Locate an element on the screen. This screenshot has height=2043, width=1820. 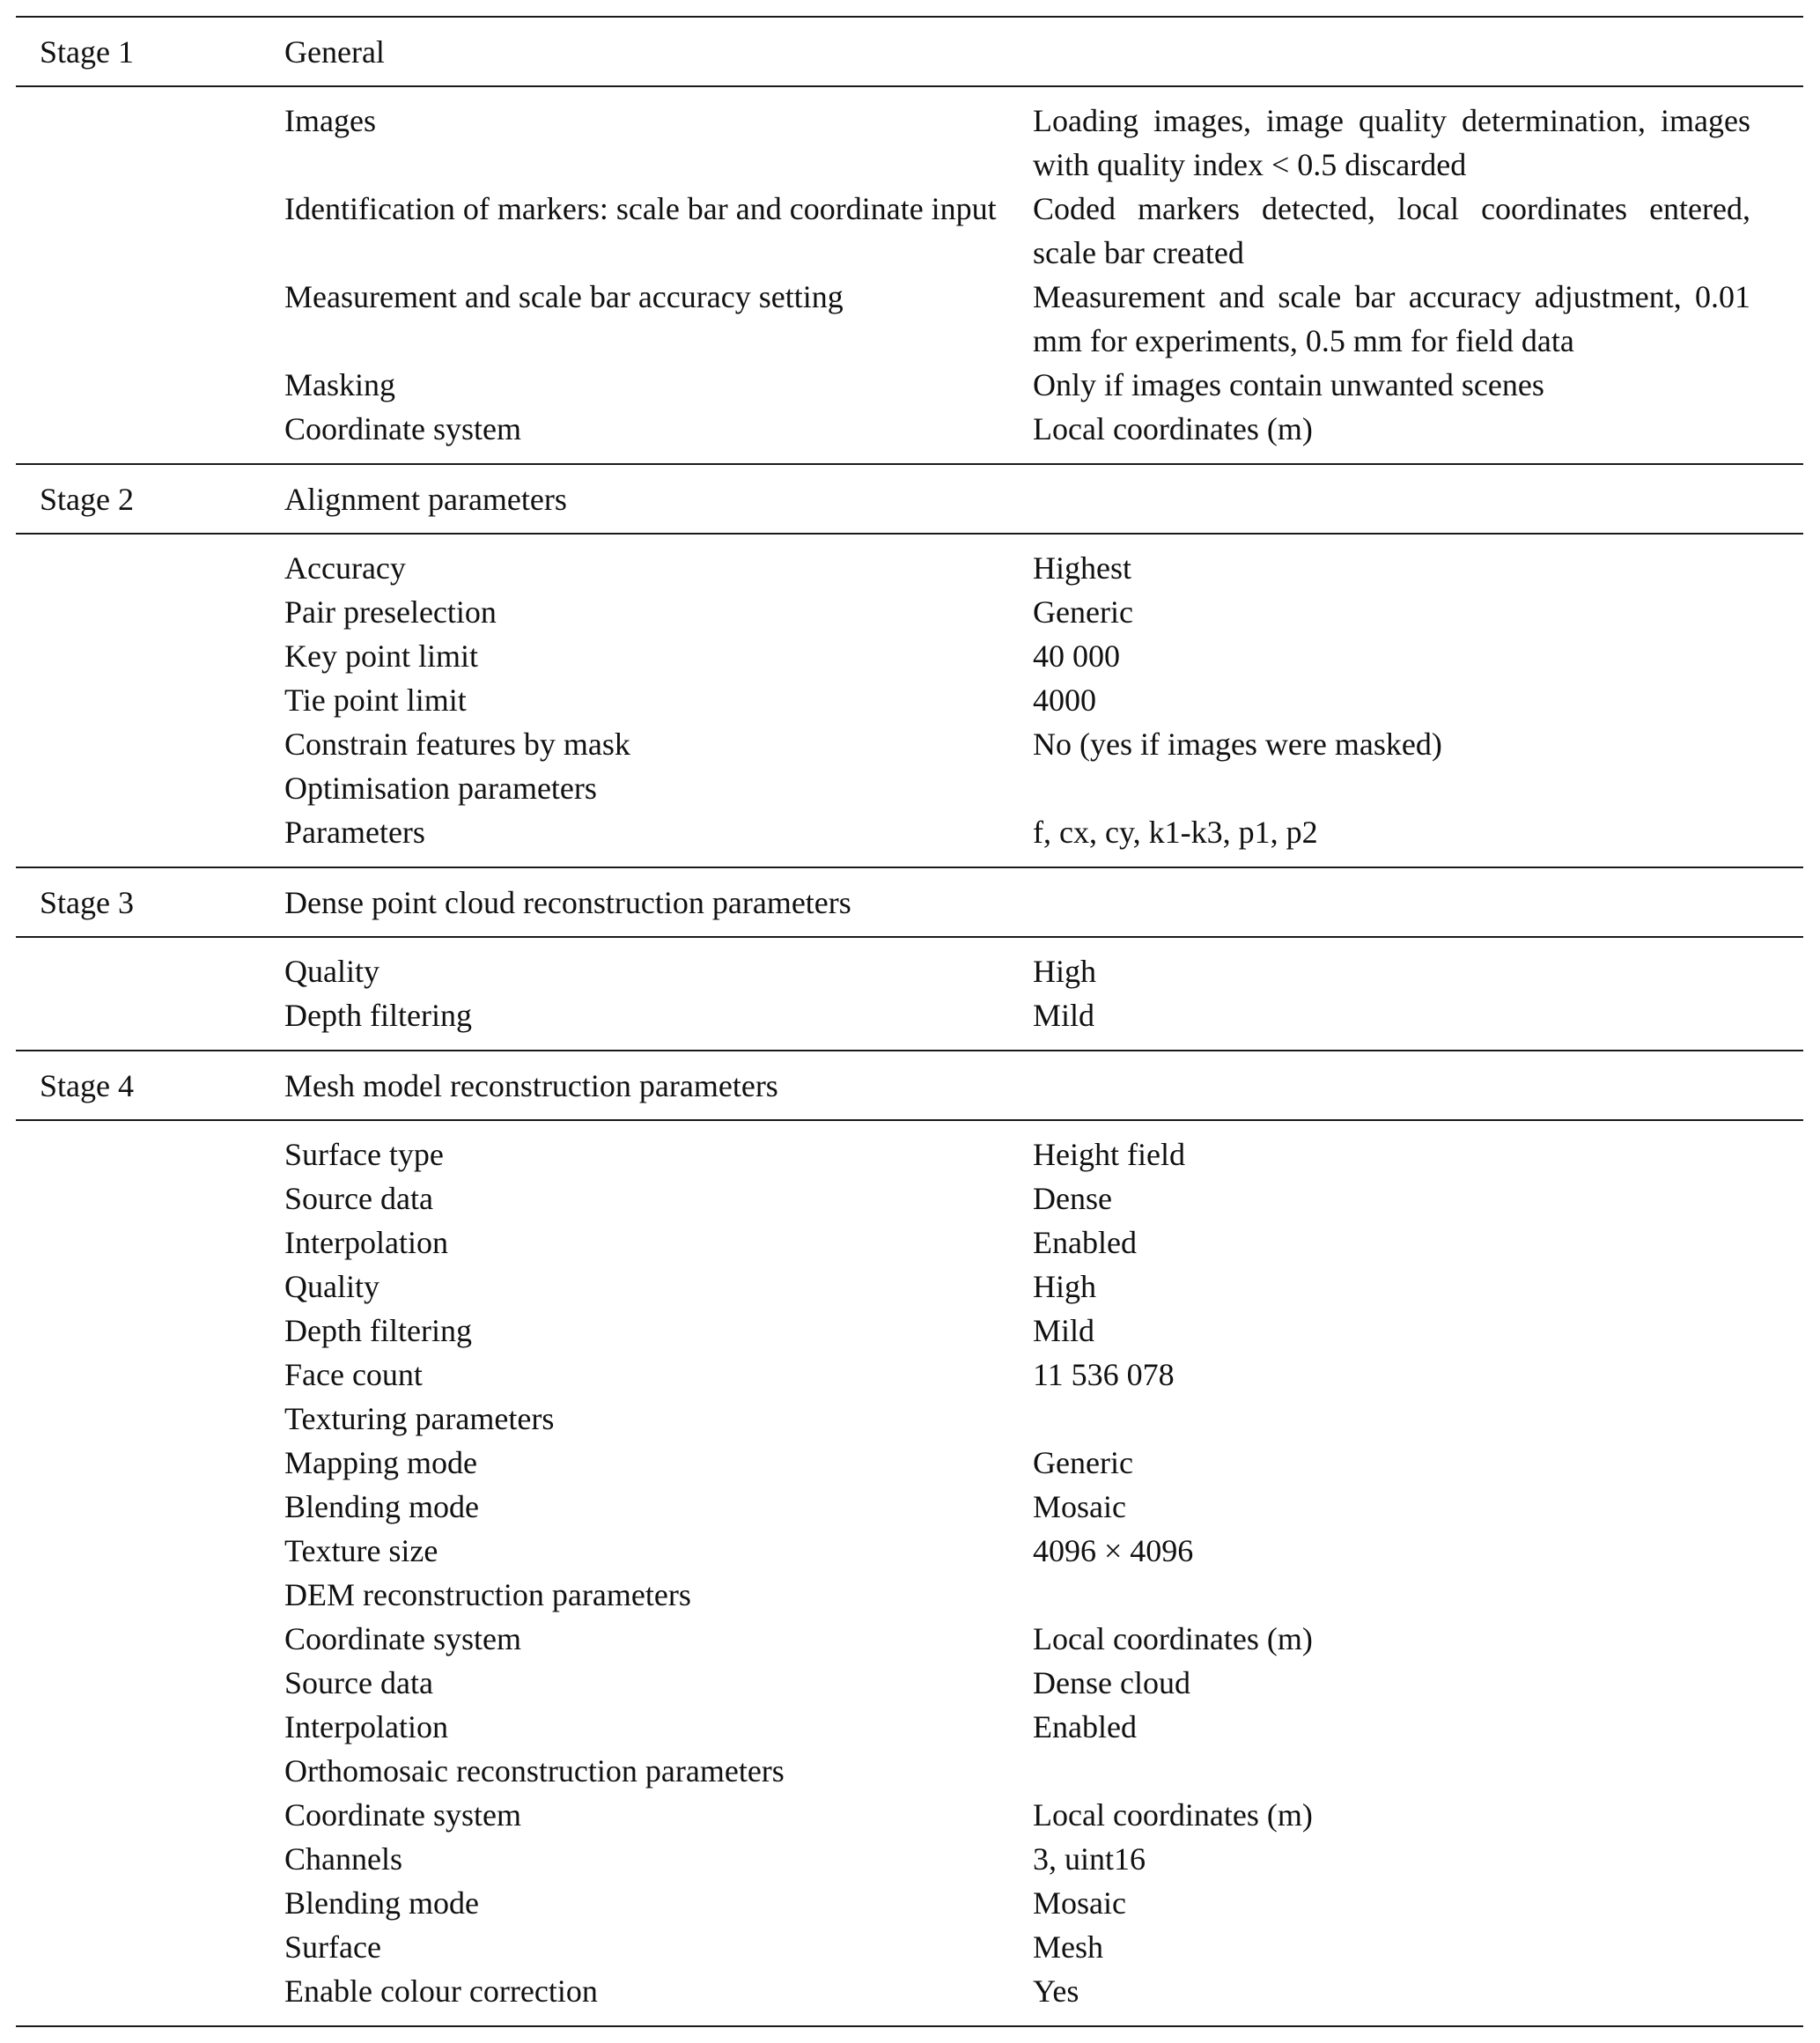
param-name: Constrain features by mask is located at coordinates (457, 744).